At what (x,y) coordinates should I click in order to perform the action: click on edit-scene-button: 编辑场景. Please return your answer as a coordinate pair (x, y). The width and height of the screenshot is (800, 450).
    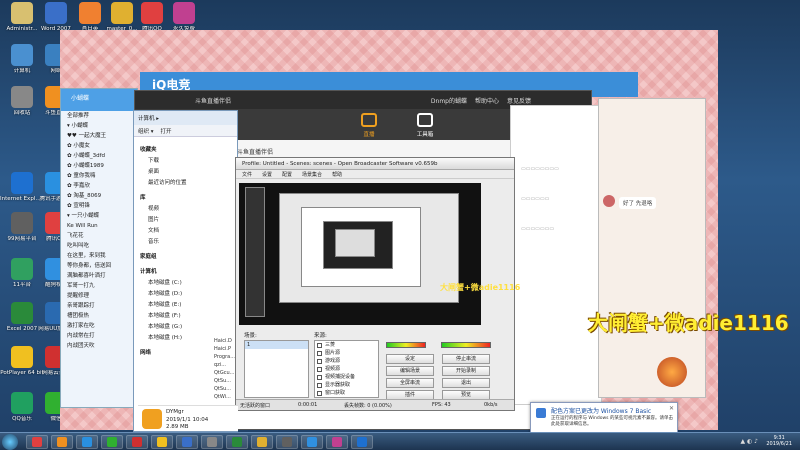
    Looking at the image, I should click on (410, 371).